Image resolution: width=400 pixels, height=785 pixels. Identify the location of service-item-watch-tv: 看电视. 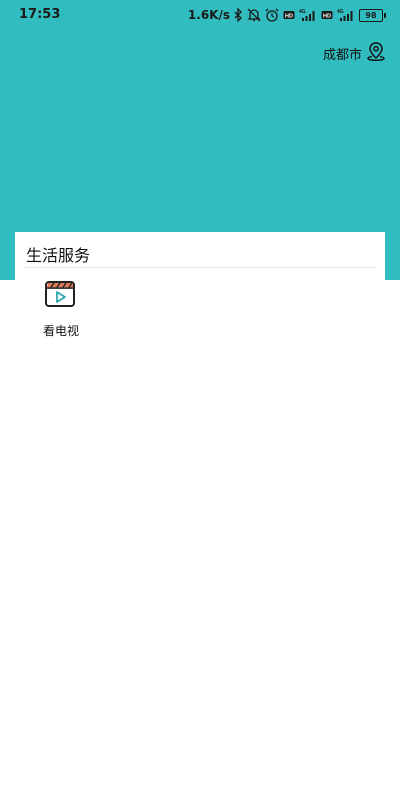
(61, 311).